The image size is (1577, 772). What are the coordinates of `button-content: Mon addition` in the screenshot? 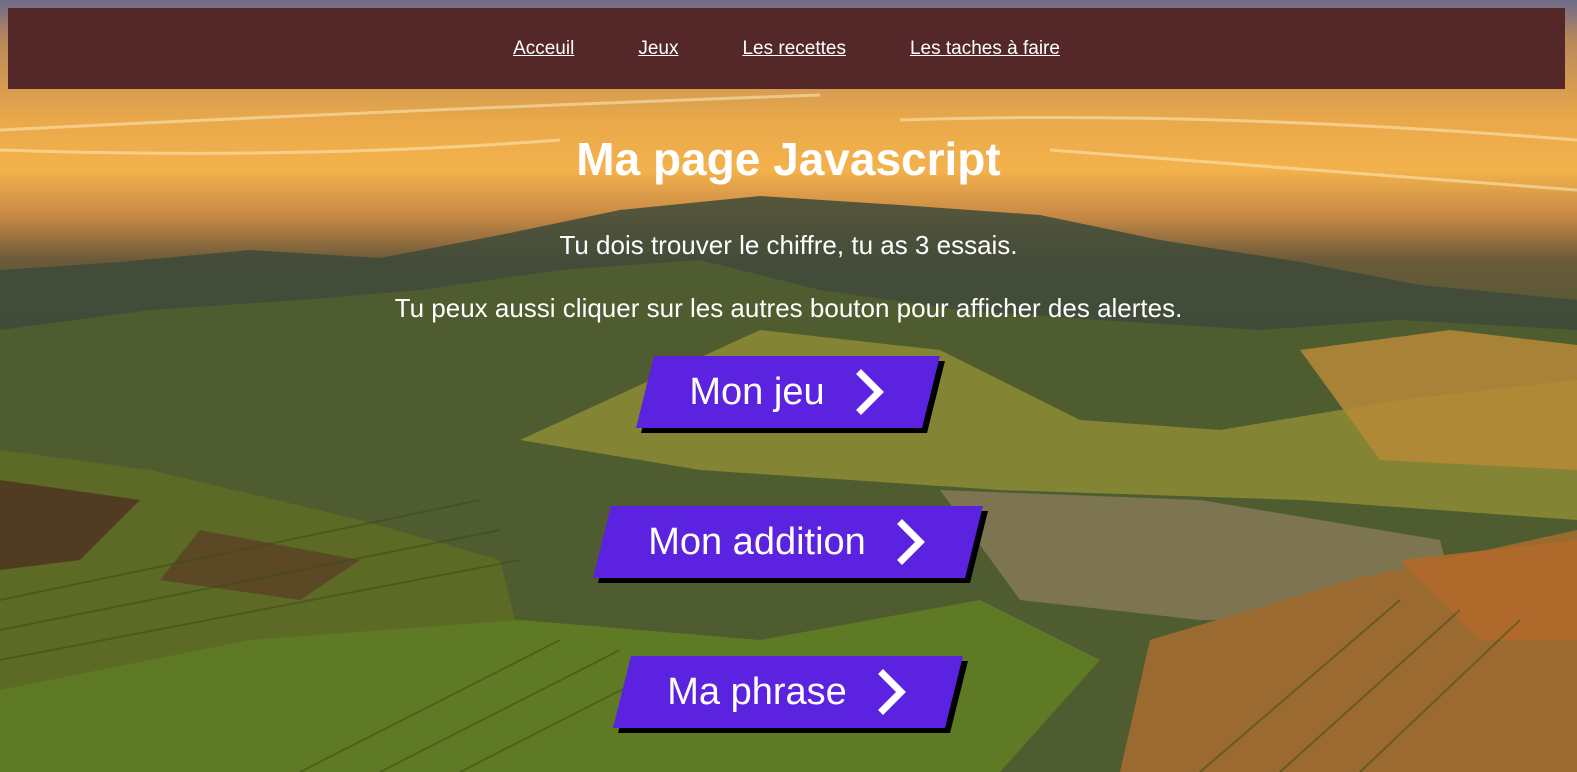 It's located at (788, 542).